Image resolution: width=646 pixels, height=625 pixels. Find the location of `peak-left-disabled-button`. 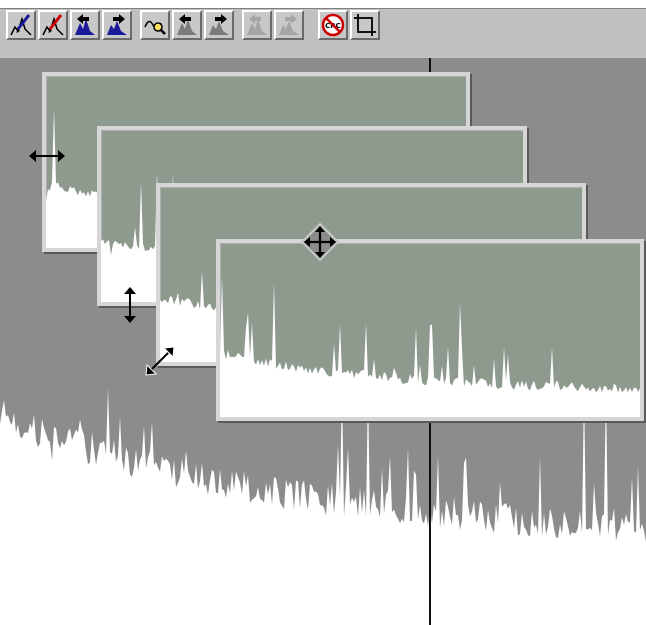

peak-left-disabled-button is located at coordinates (257, 25).